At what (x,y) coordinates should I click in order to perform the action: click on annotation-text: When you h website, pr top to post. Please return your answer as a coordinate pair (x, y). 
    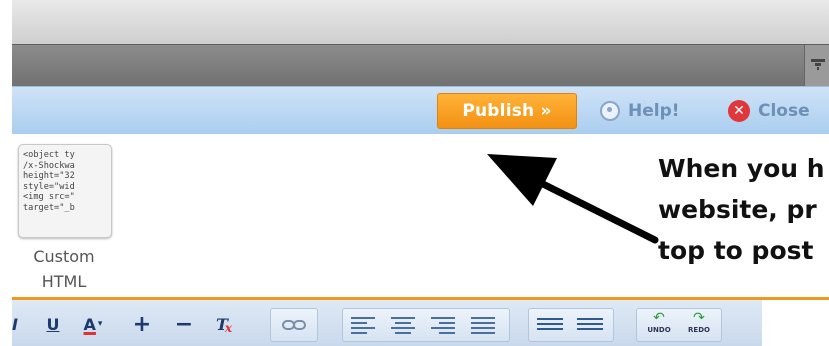
    Looking at the image, I should click on (741, 209).